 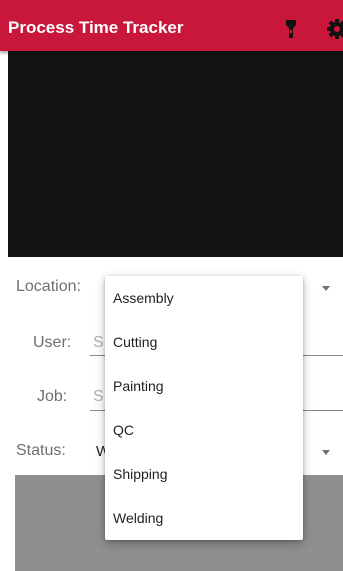 I want to click on dropdown-option: QC, so click(x=204, y=430).